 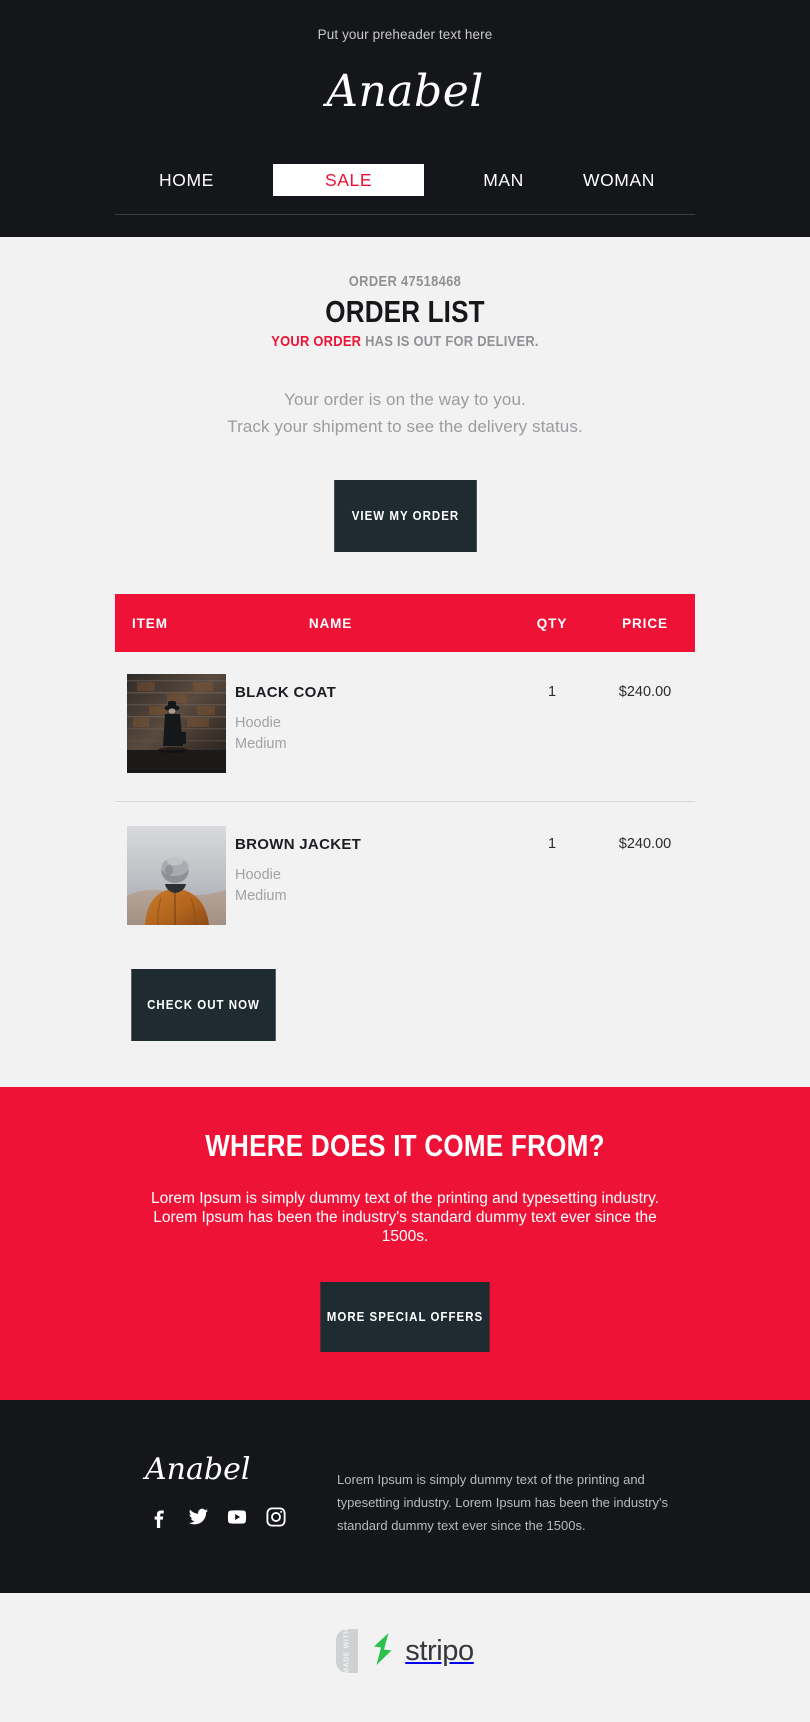 I want to click on promo-button-wrap: MORE SPECIAL OFFERS, so click(x=405, y=1317).